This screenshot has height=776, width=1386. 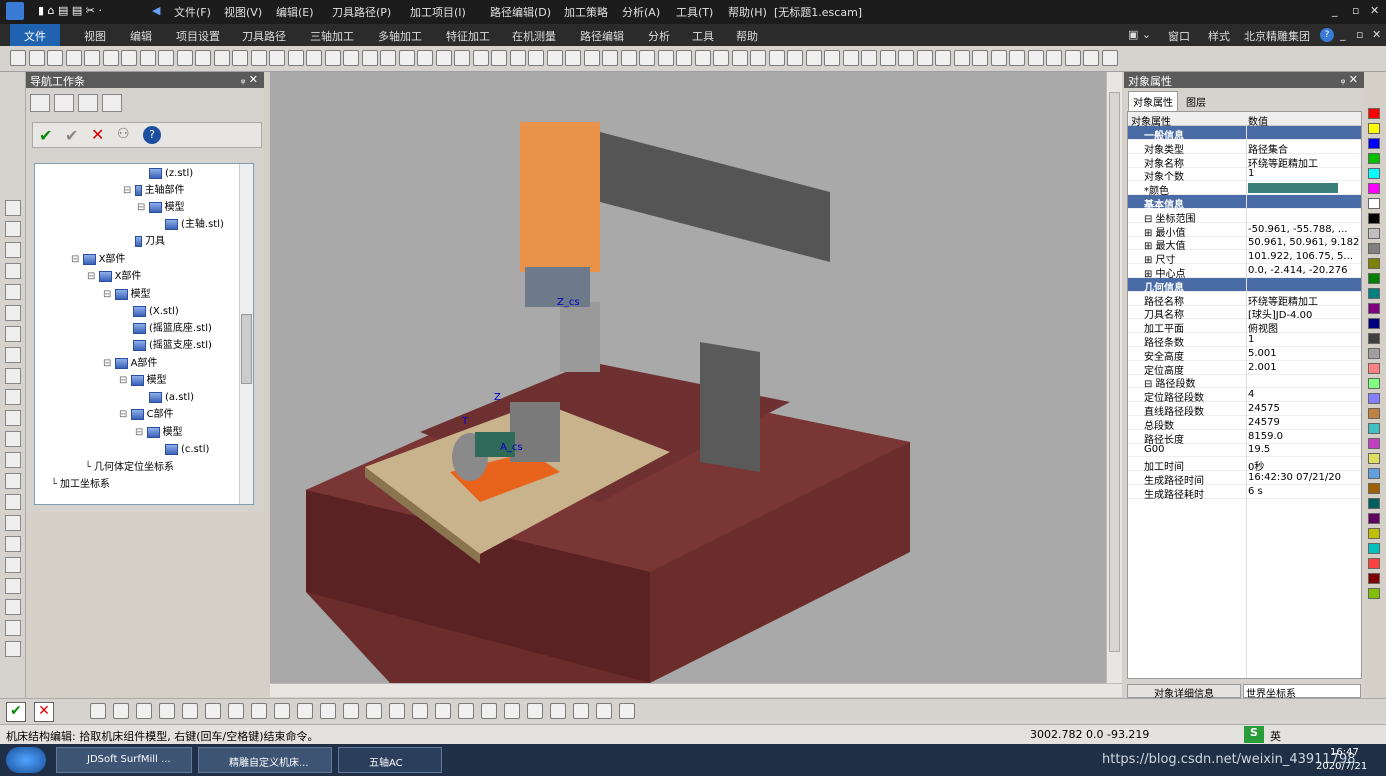 I want to click on property-row: ⊟ 坐标范围, so click(x=1244, y=217).